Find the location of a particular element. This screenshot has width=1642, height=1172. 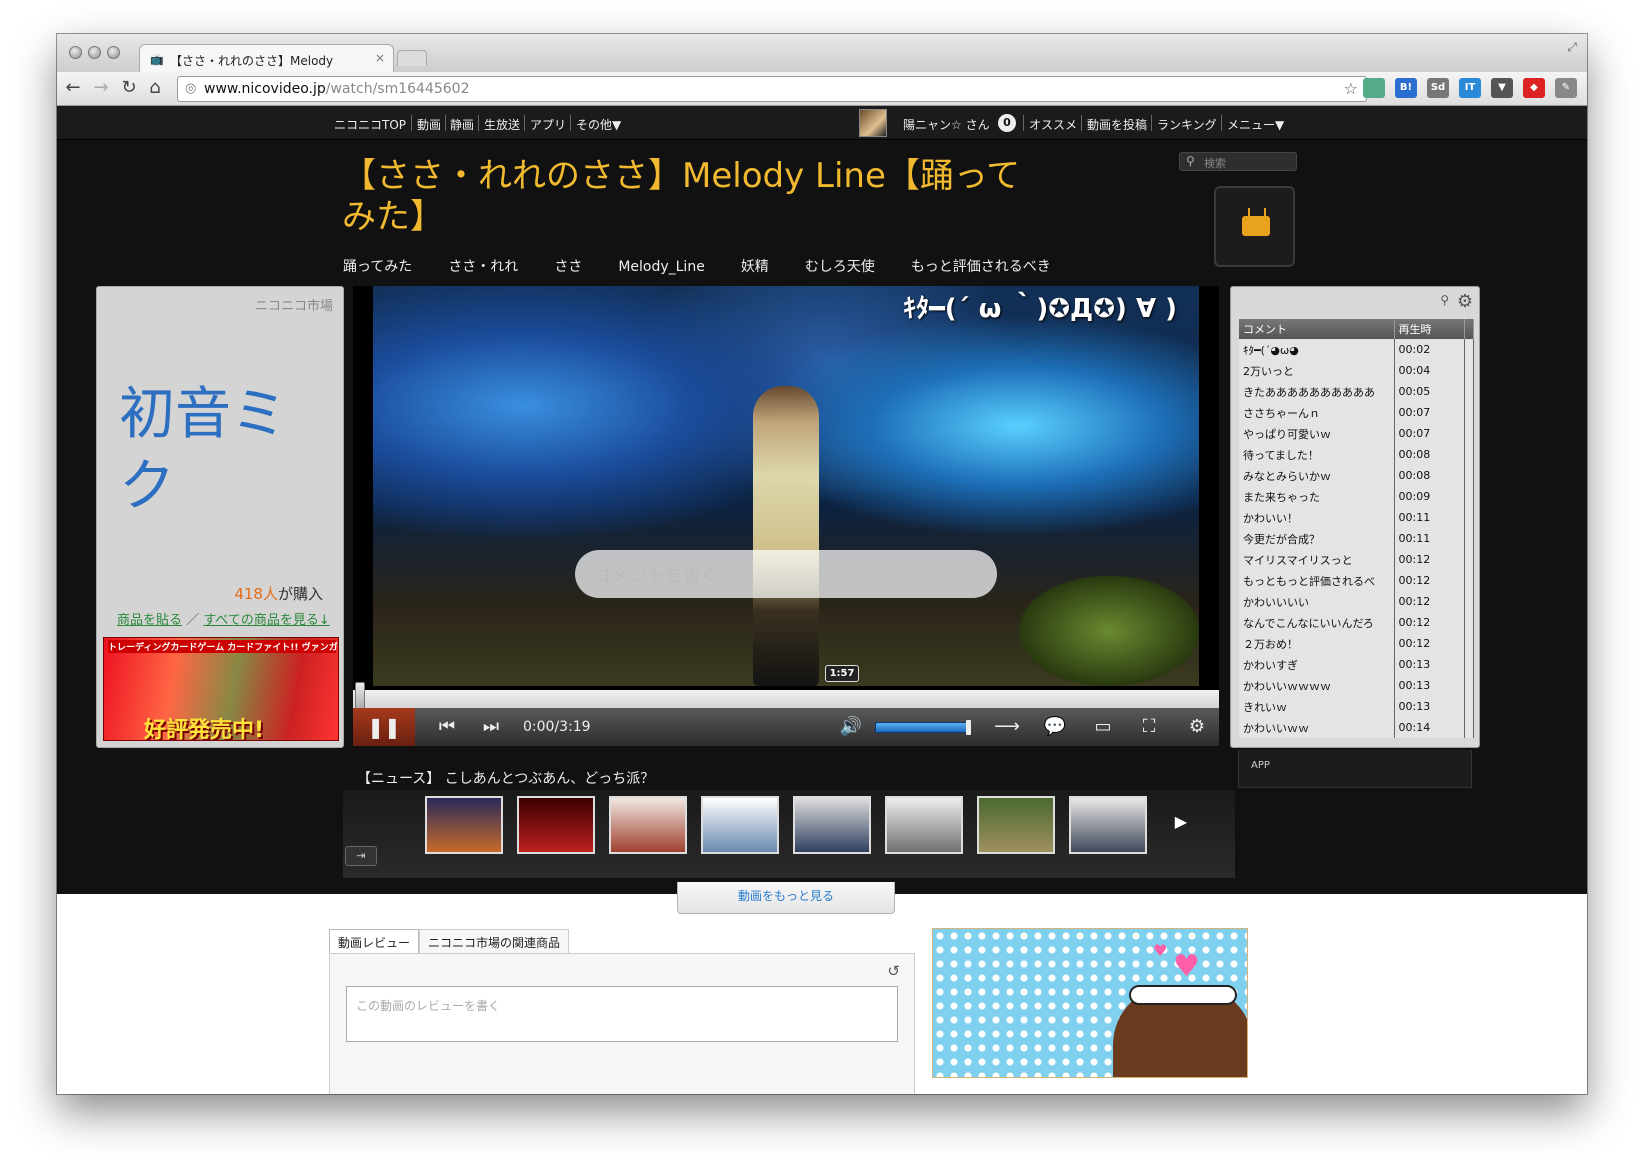

screen-mode-icon: ▭ is located at coordinates (1103, 727).